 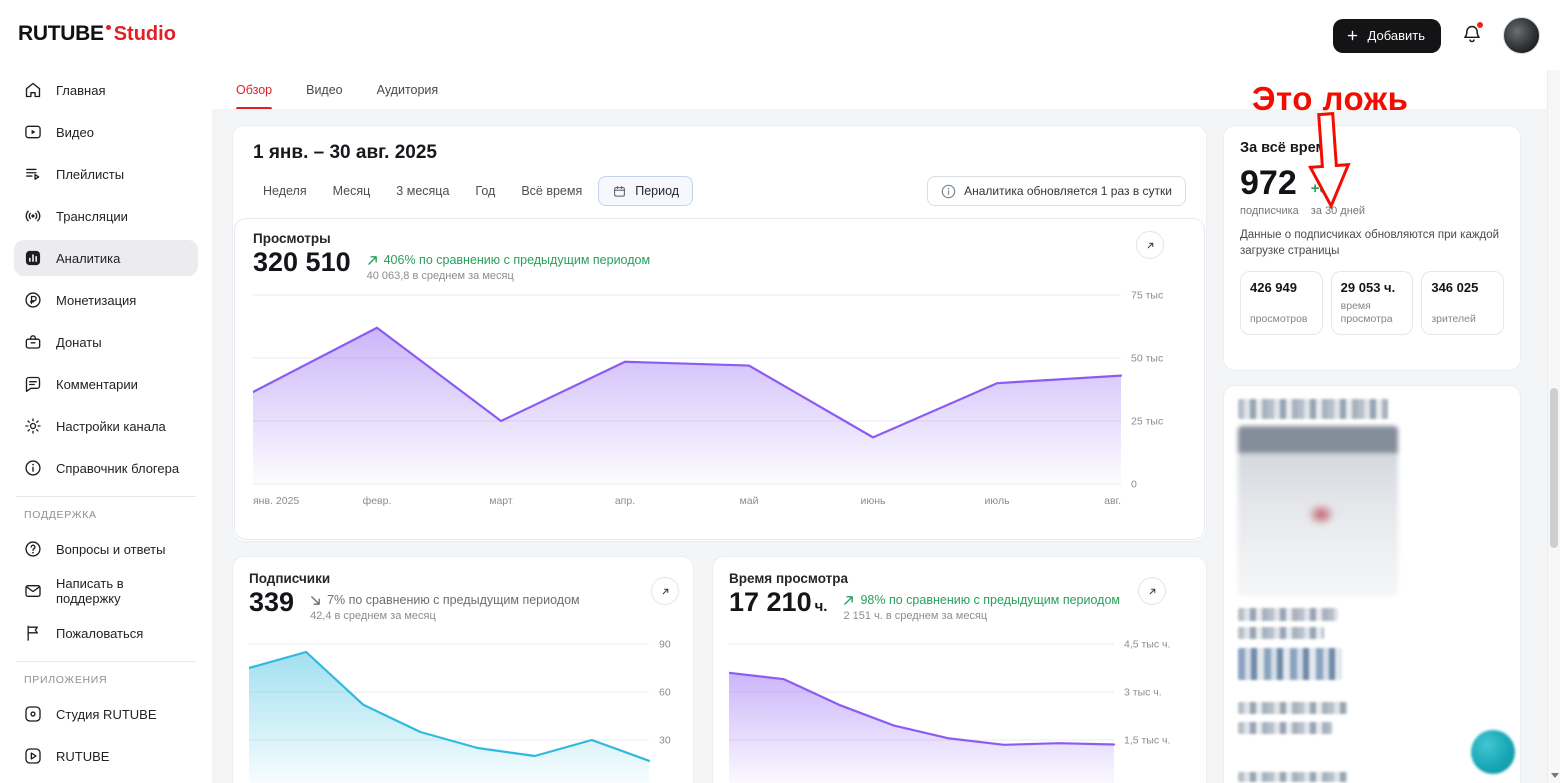 What do you see at coordinates (315, 600) in the screenshot?
I see `trend-down-icon` at bounding box center [315, 600].